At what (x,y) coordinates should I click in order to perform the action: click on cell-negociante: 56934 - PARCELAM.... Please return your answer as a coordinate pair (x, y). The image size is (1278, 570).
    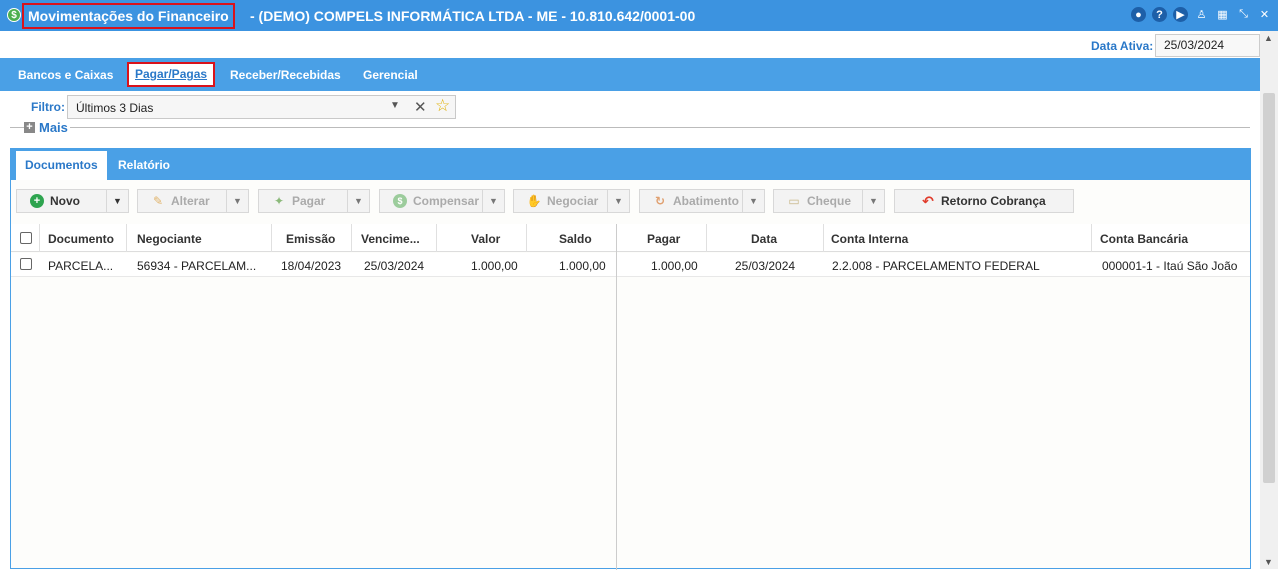
    Looking at the image, I should click on (197, 266).